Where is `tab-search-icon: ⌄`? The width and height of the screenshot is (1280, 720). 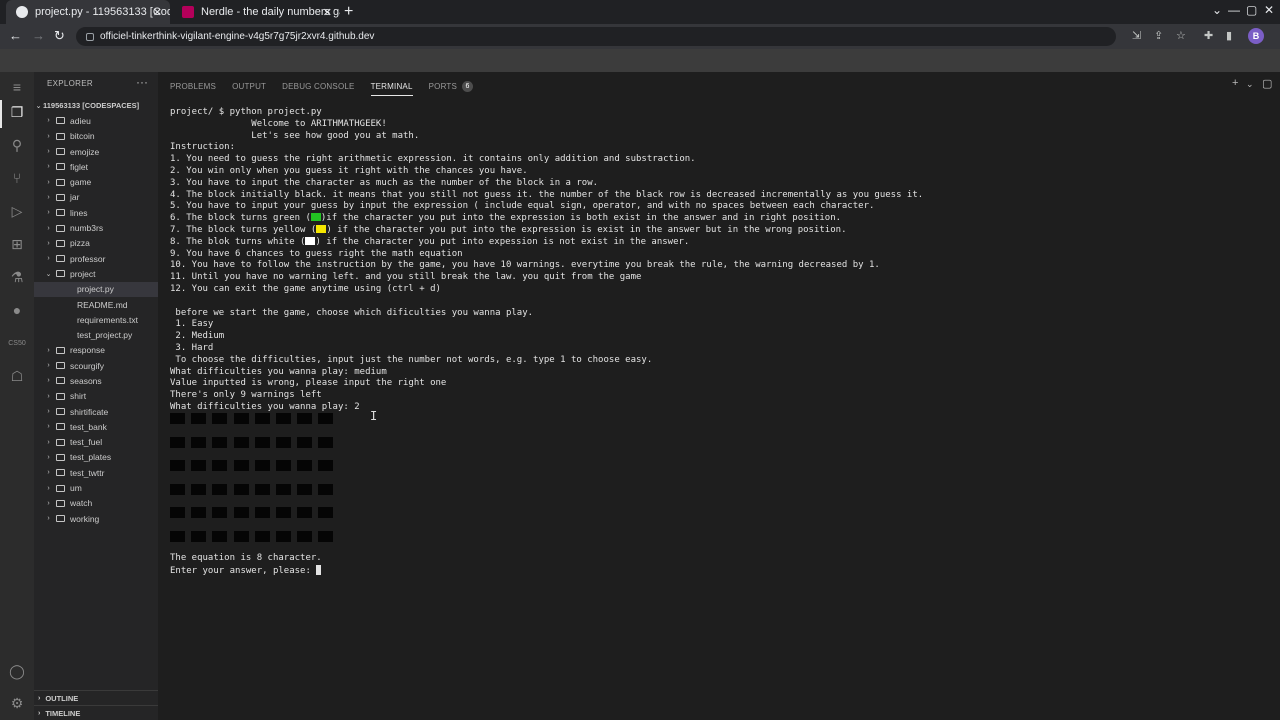
tab-search-icon: ⌄ is located at coordinates (1217, 10).